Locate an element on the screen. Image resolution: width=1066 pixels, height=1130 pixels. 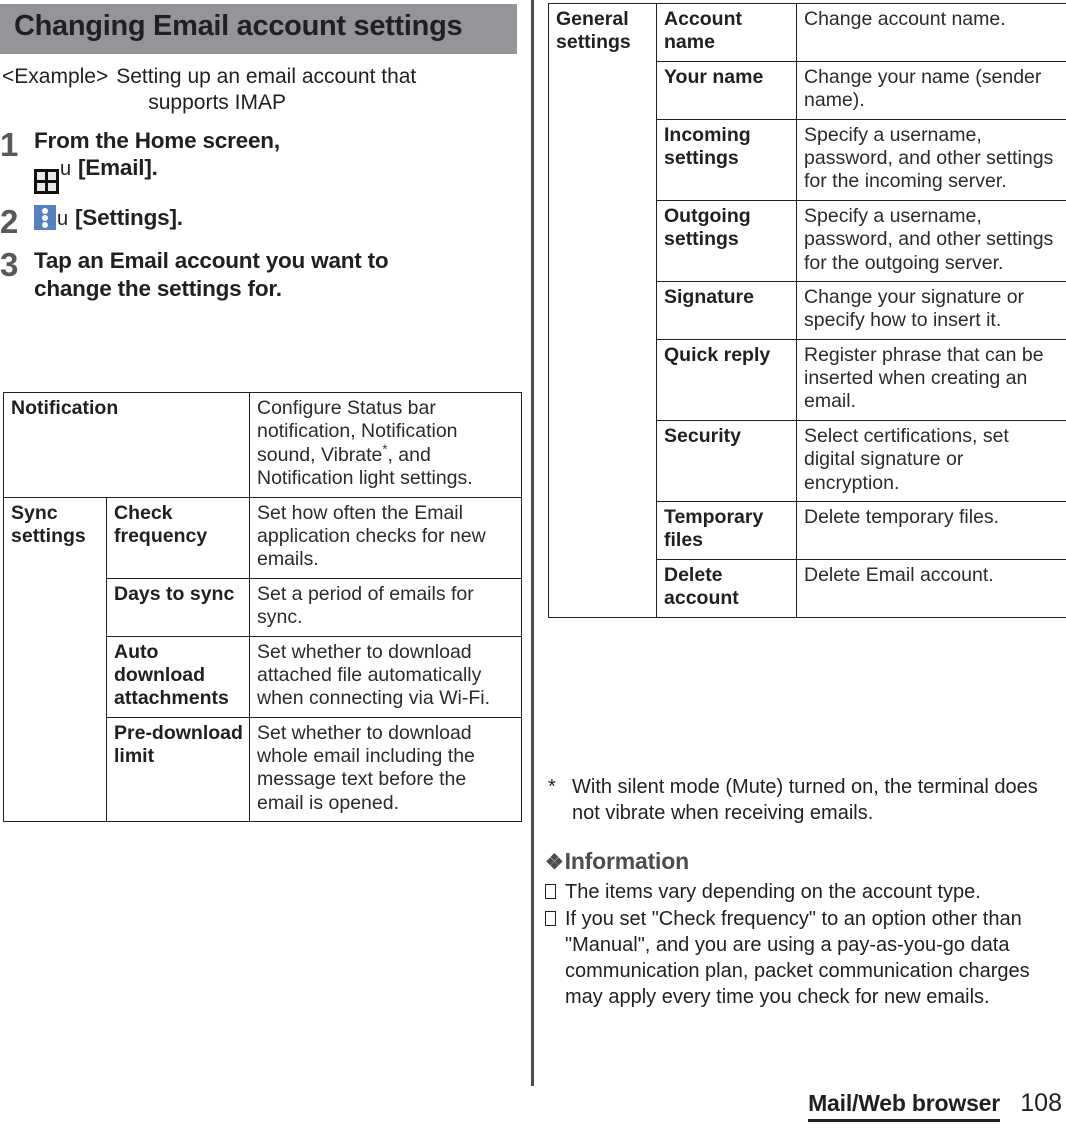
footnote-marker: * is located at coordinates (552, 787).